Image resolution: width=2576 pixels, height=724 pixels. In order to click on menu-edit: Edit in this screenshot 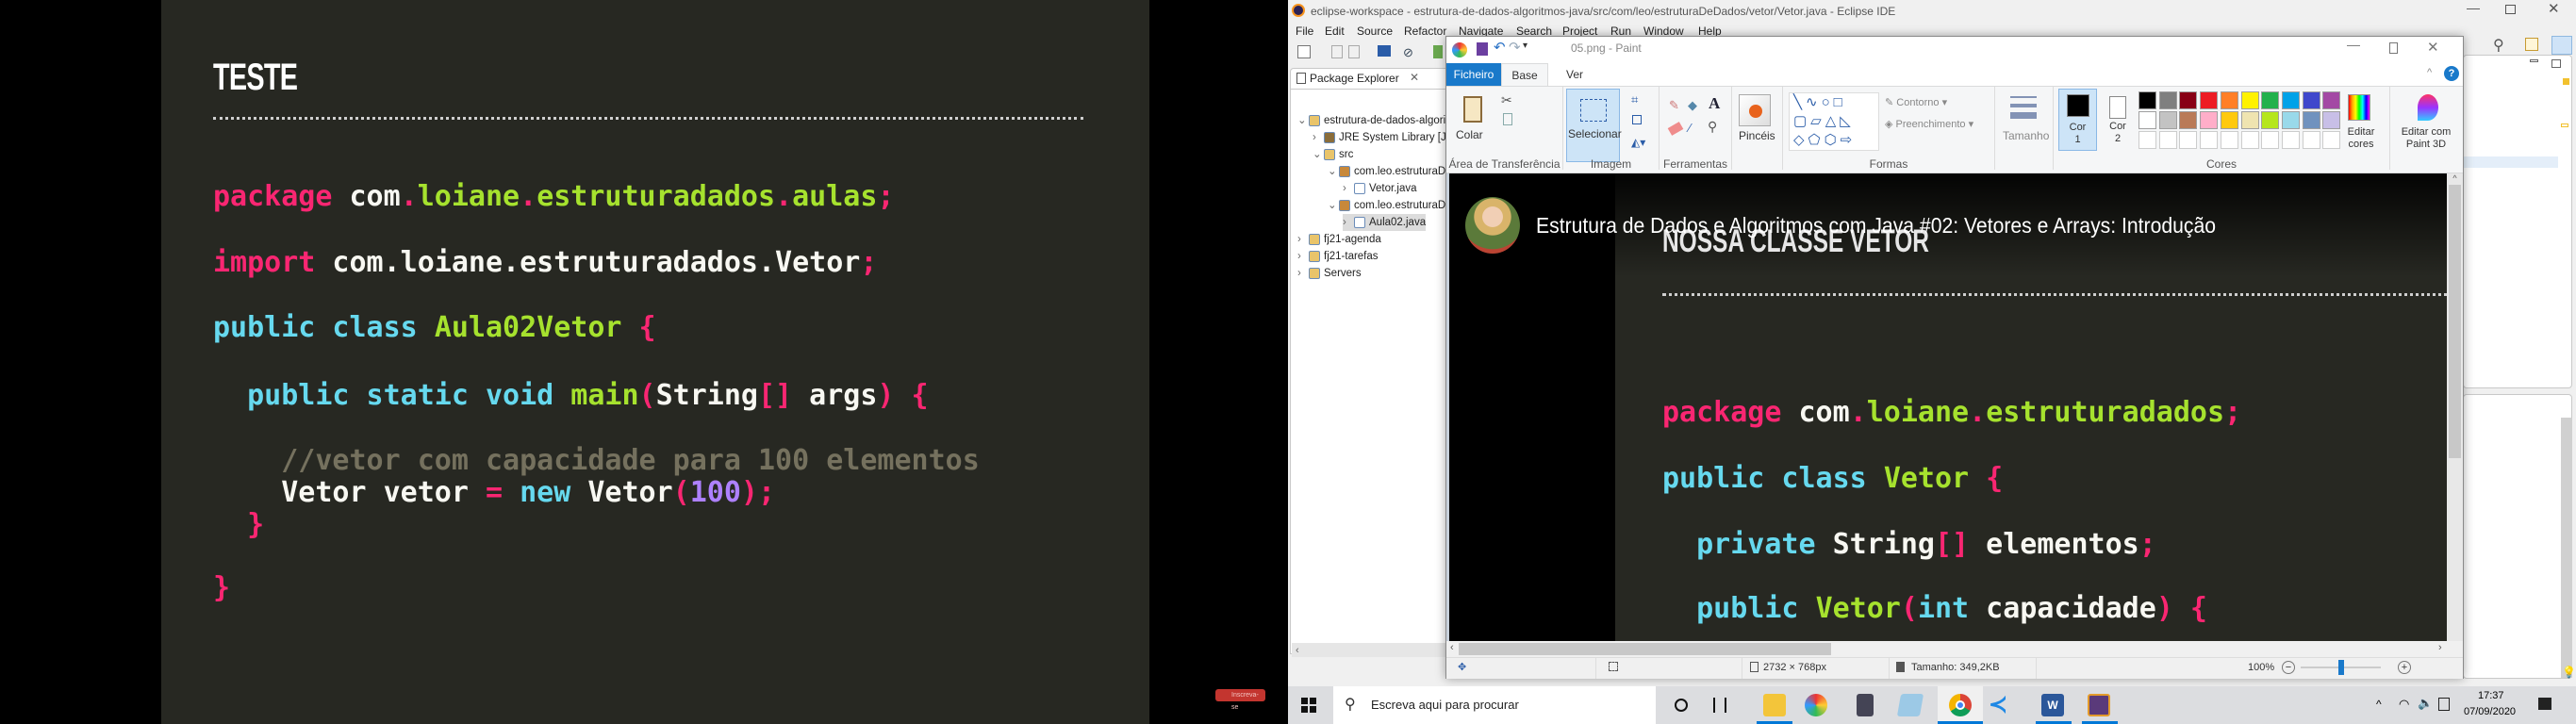, I will do `click(1335, 31)`.